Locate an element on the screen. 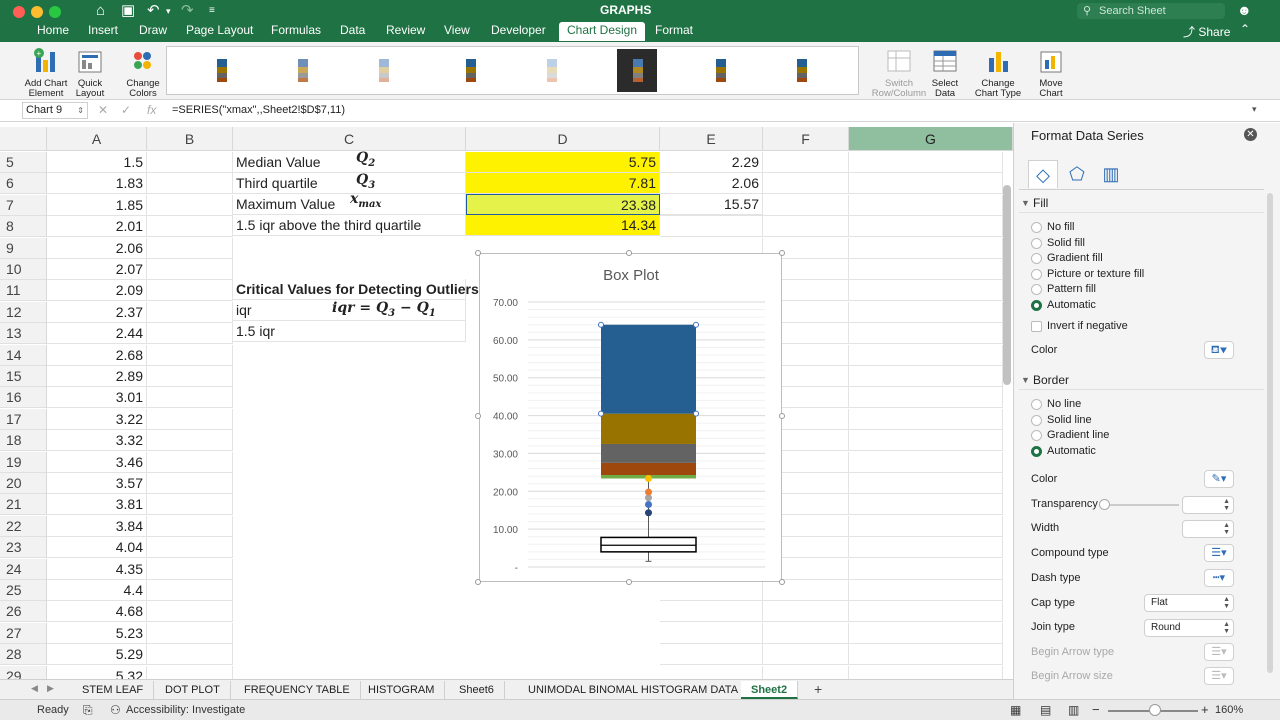 The width and height of the screenshot is (1280, 720). row-header: 21 is located at coordinates (23, 505).